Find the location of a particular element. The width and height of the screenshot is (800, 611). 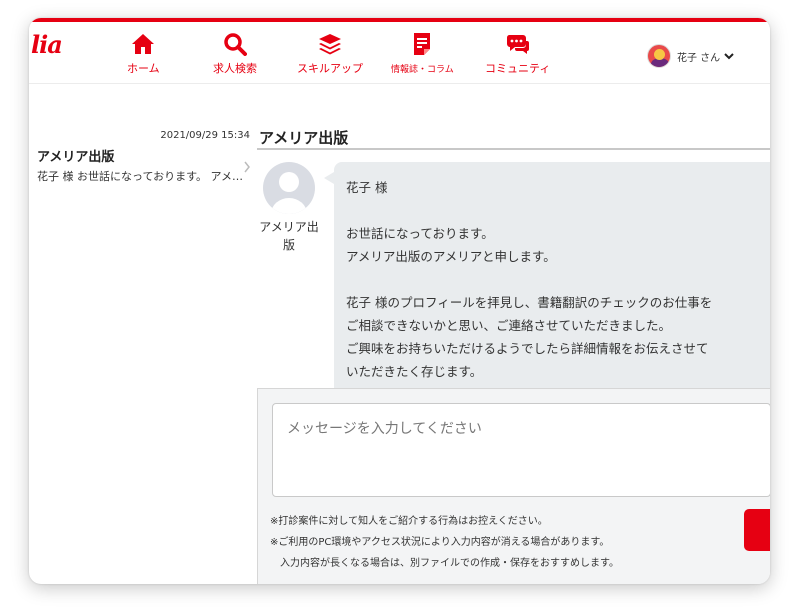

nav-community: コミュニティ is located at coordinates (517, 54).